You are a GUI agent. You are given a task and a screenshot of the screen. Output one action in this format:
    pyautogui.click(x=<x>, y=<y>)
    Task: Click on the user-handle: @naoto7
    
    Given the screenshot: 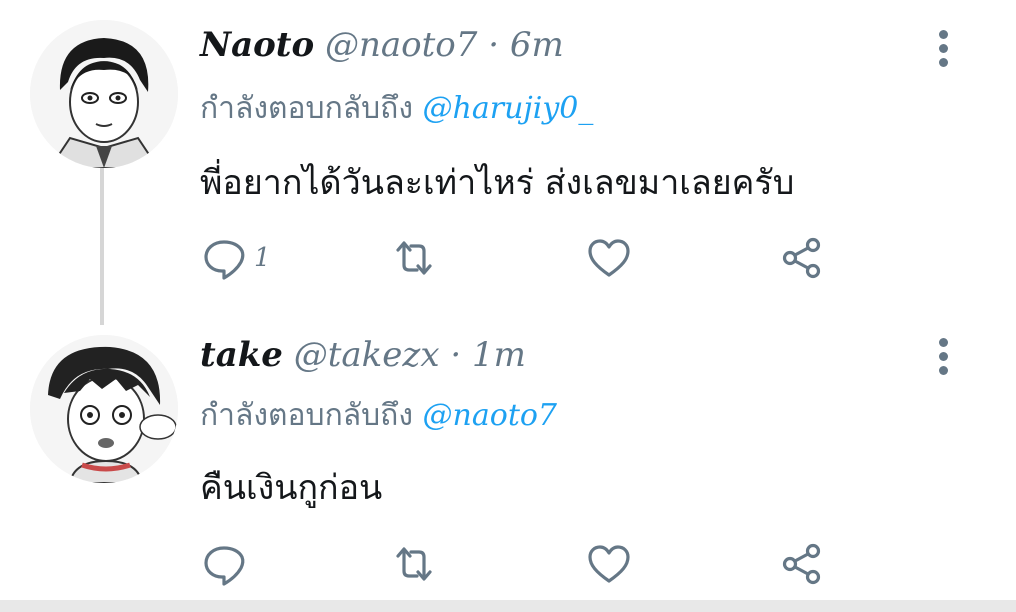 What is the action you would take?
    pyautogui.click(x=401, y=45)
    